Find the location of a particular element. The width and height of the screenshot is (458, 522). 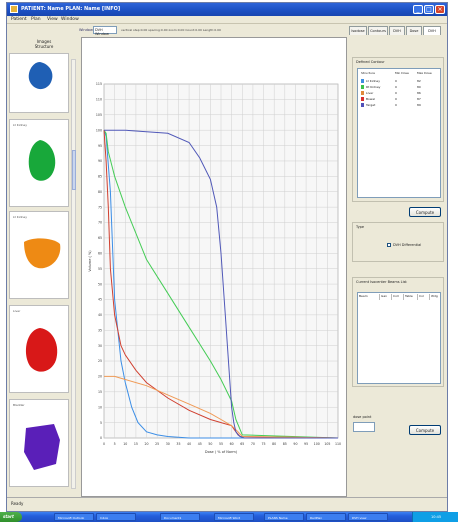

menu-plan: Plan is located at coordinates (36, 19).